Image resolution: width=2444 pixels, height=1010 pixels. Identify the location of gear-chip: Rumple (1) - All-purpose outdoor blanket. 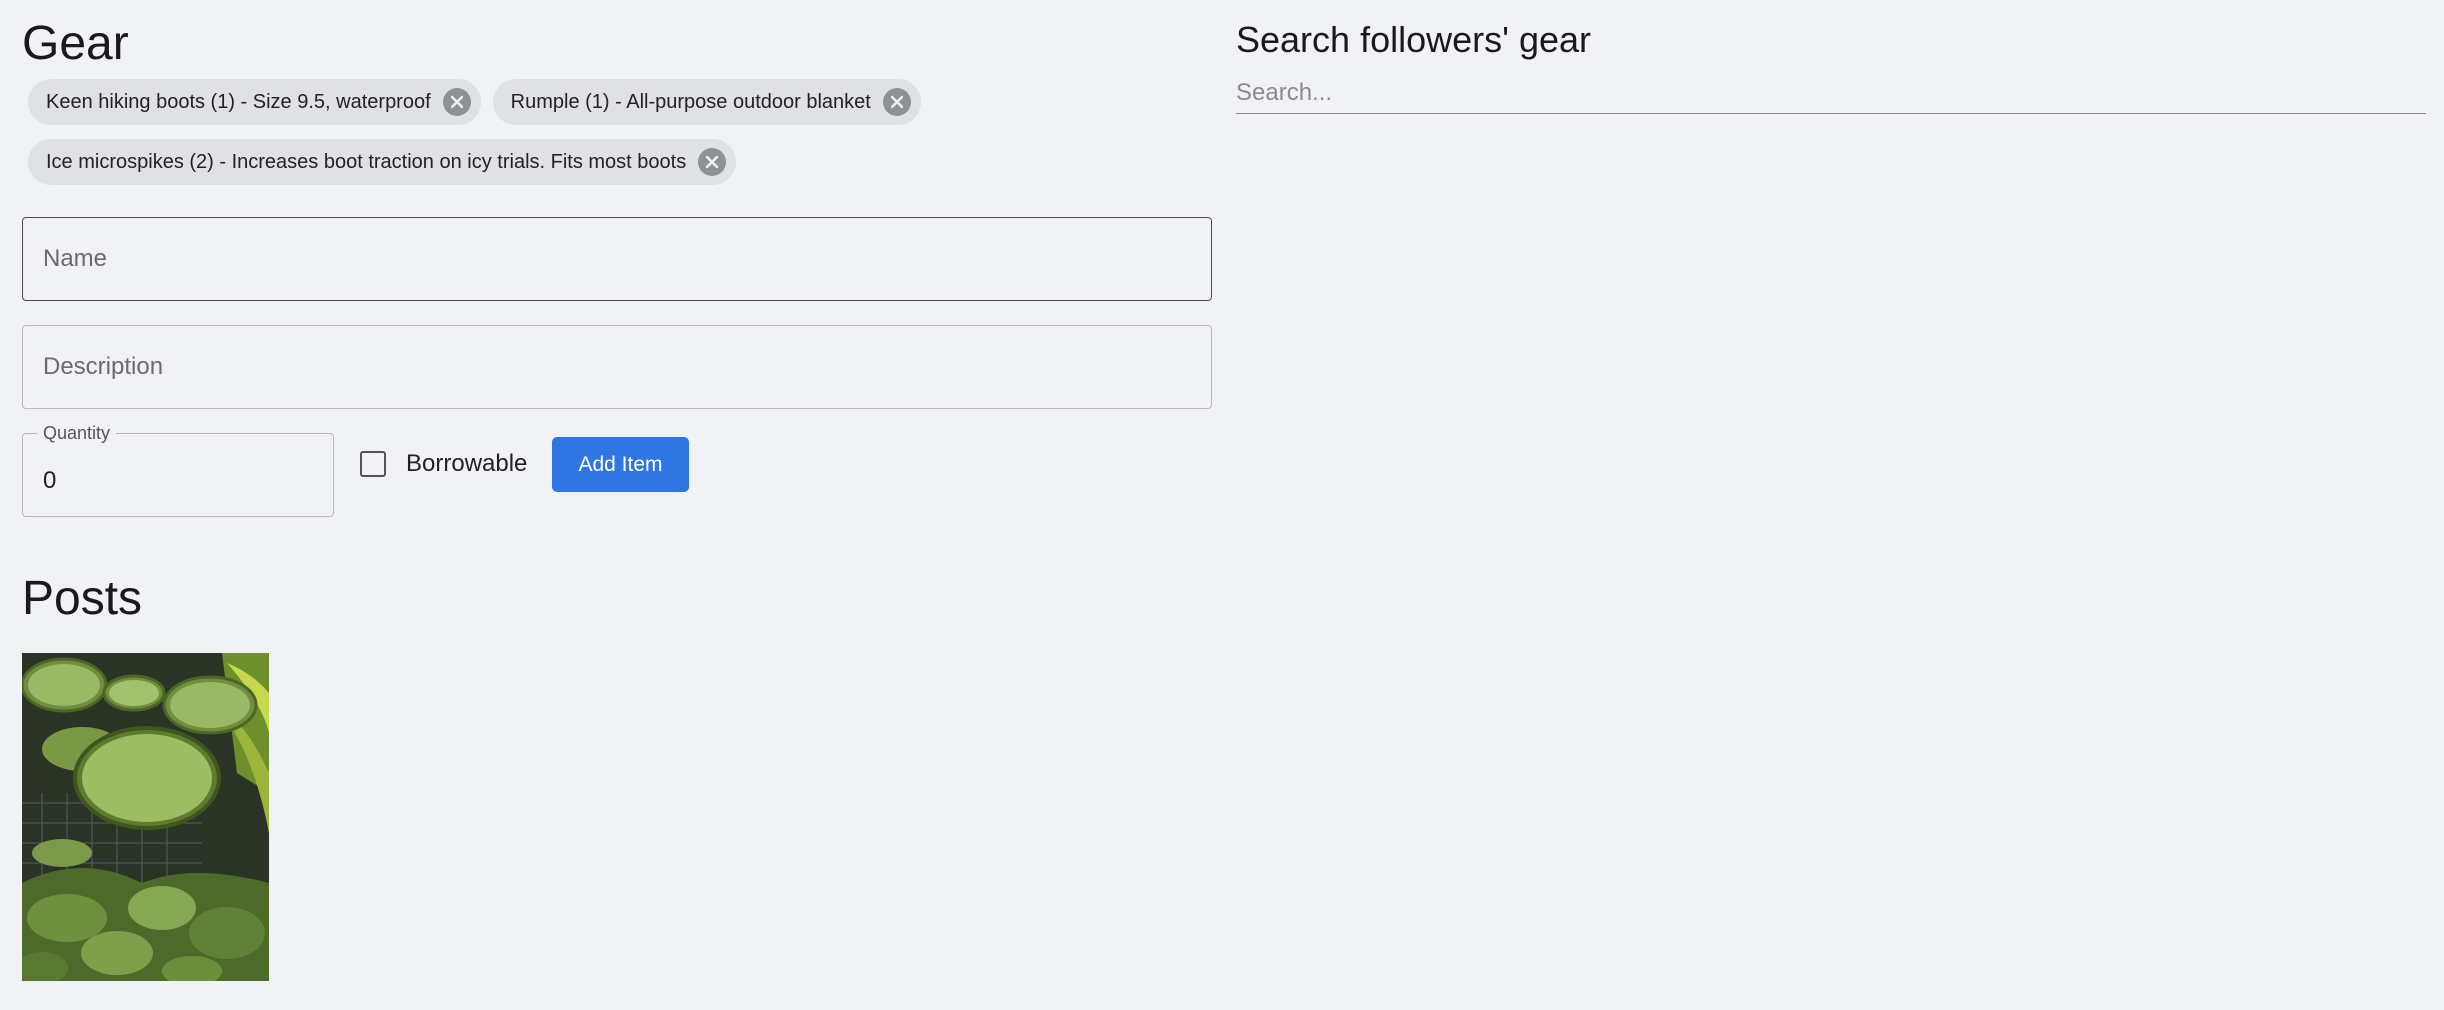
(706, 102).